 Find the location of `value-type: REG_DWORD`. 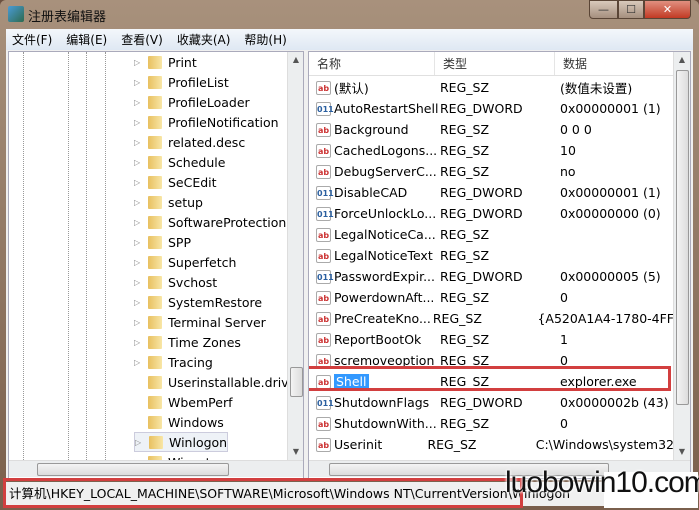

value-type: REG_DWORD is located at coordinates (481, 213).